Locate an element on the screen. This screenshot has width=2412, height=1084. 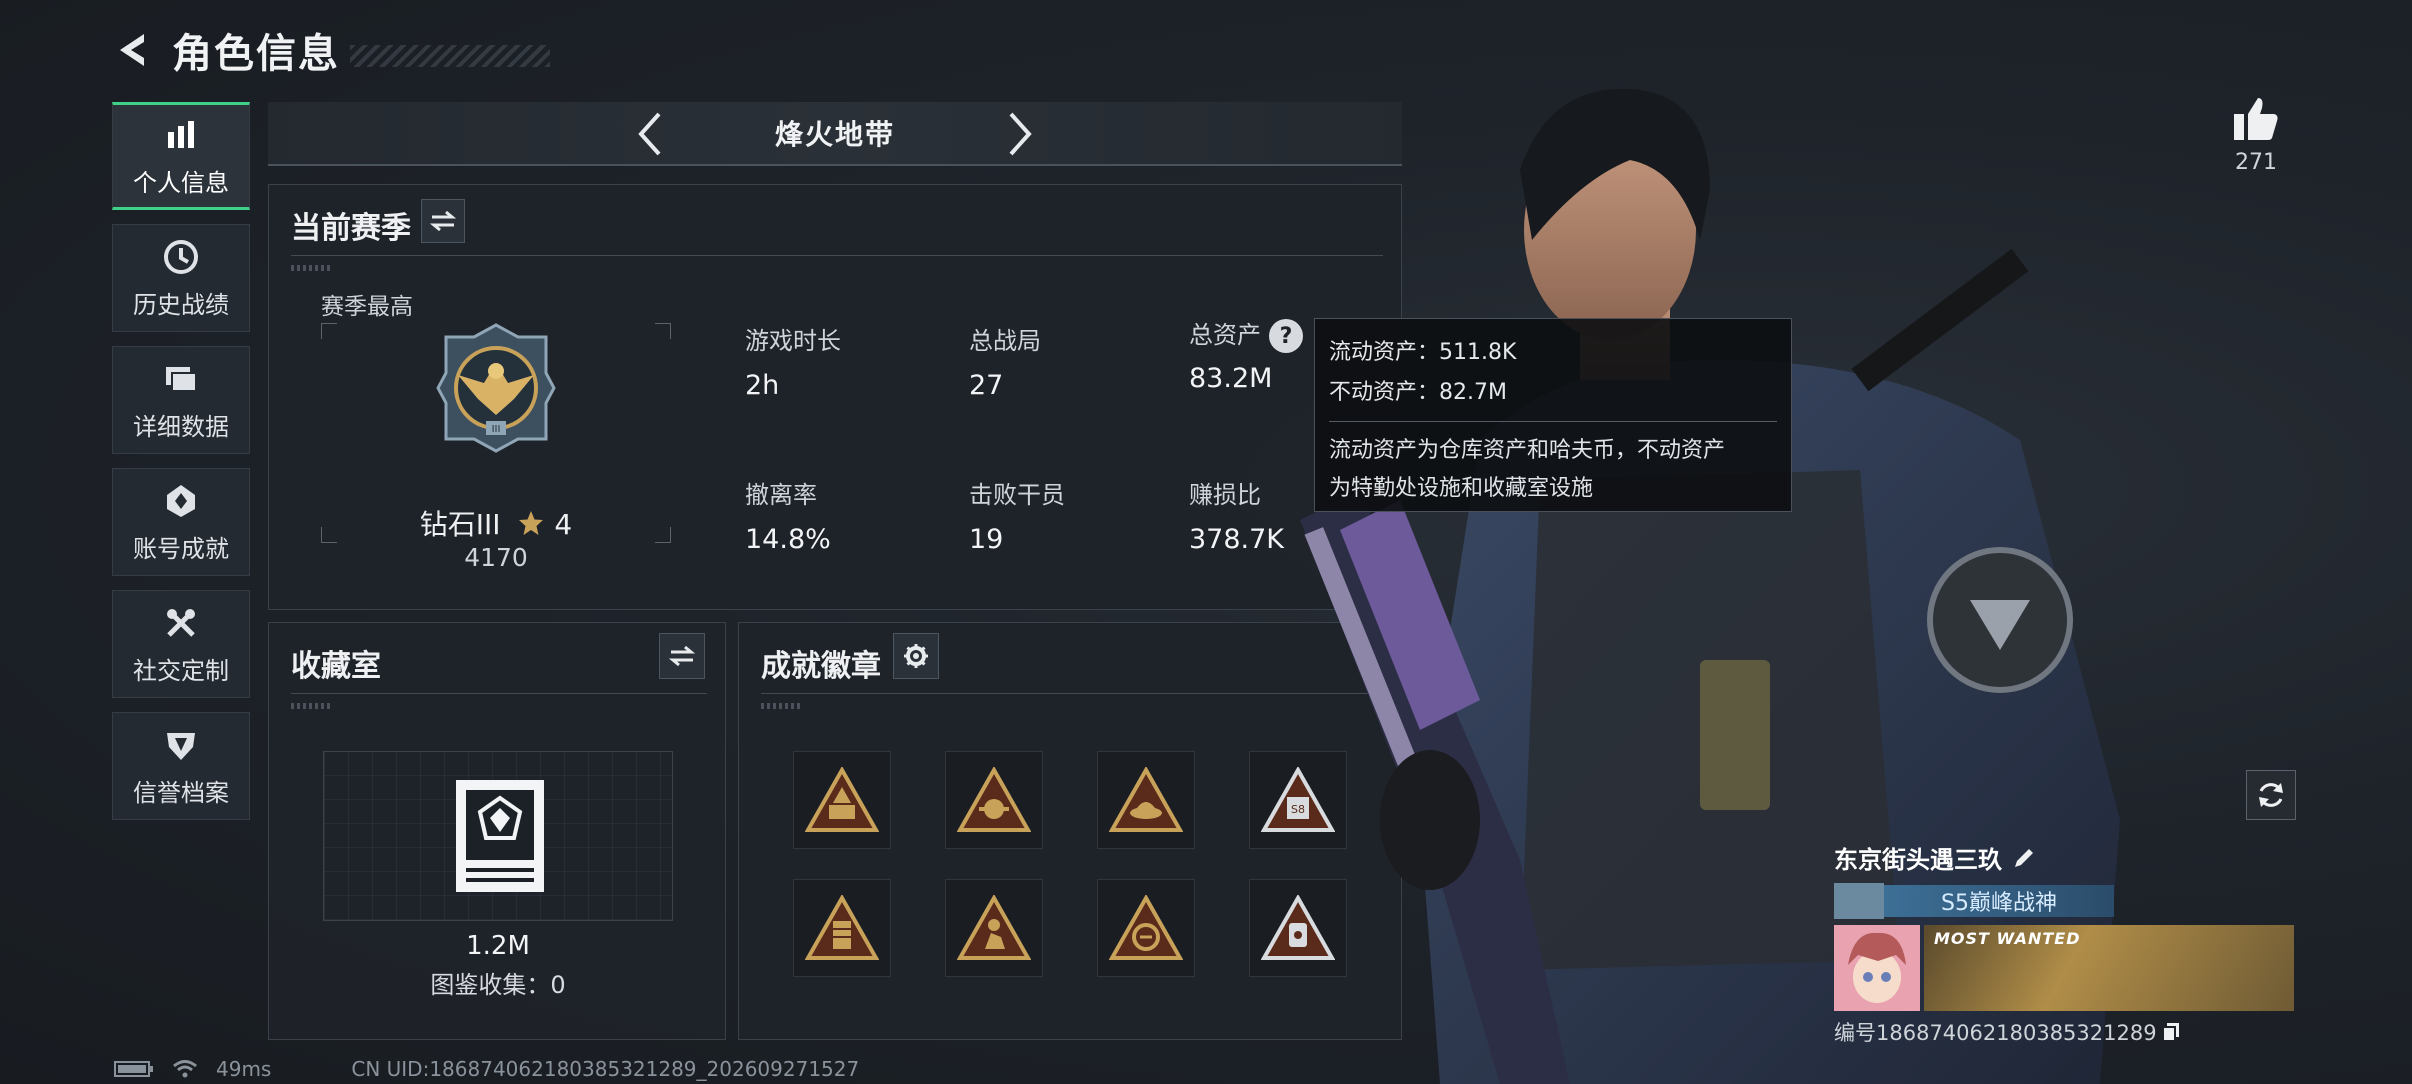
mode-title: 烽火地带 is located at coordinates (834, 134).